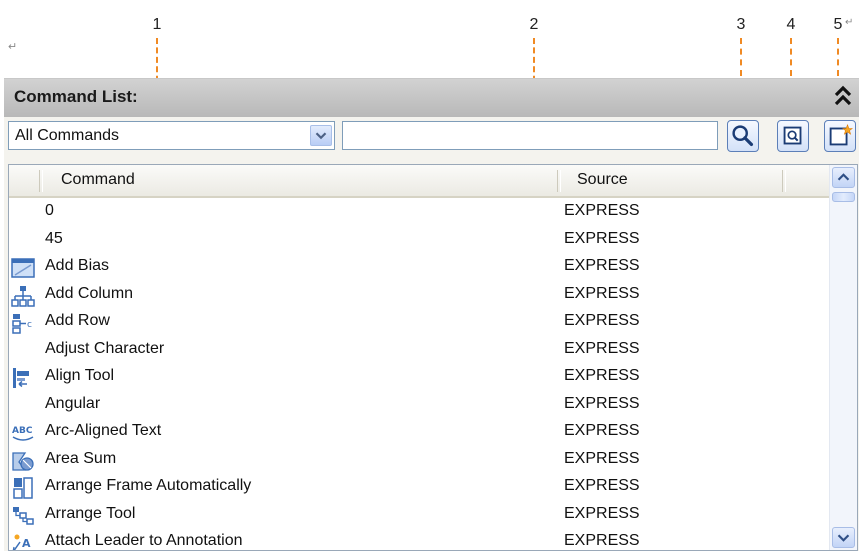 The image size is (859, 551). I want to click on table-row: Add Bias EXPRESS, so click(419, 268).